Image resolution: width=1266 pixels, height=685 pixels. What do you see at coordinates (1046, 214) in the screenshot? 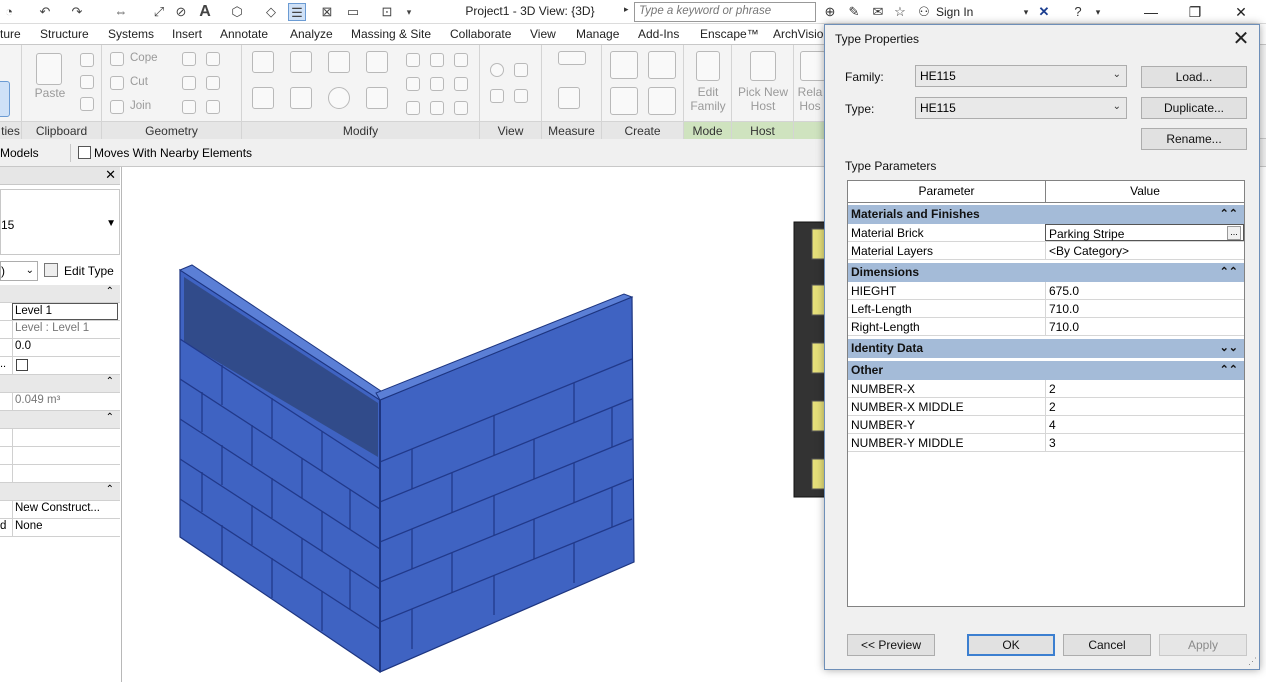
I see `section-materials-finishes: Materials and Finishes ⌃⌃` at bounding box center [1046, 214].